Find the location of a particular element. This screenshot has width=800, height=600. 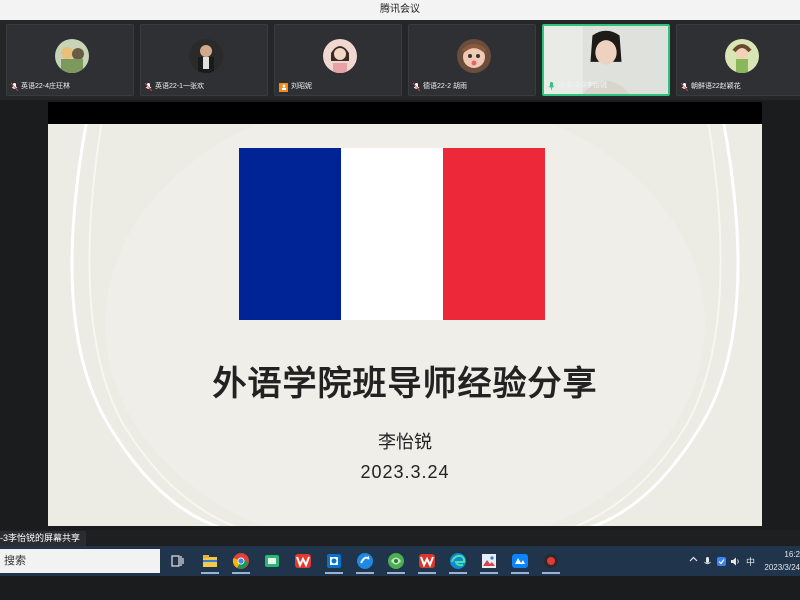

tencent-meeting-icon is located at coordinates (520, 562).